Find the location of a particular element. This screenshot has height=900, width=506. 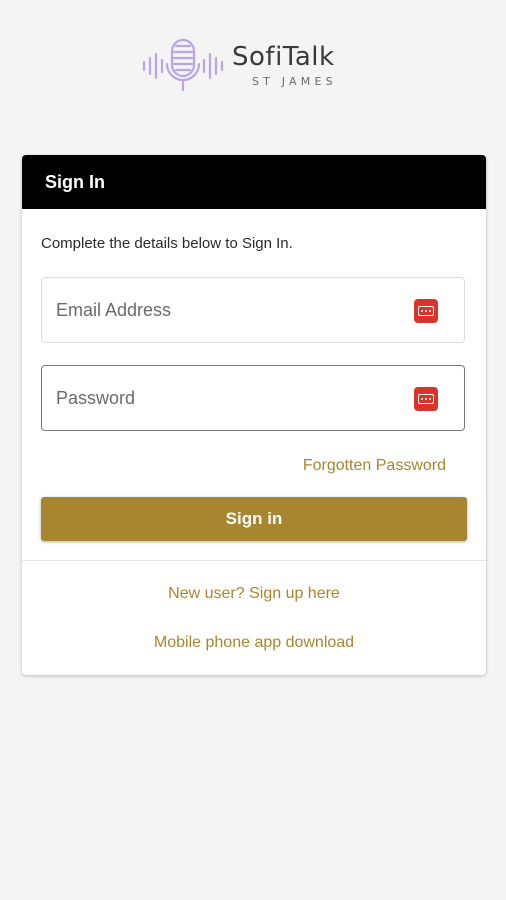

email-field-wrapper is located at coordinates (253, 310).